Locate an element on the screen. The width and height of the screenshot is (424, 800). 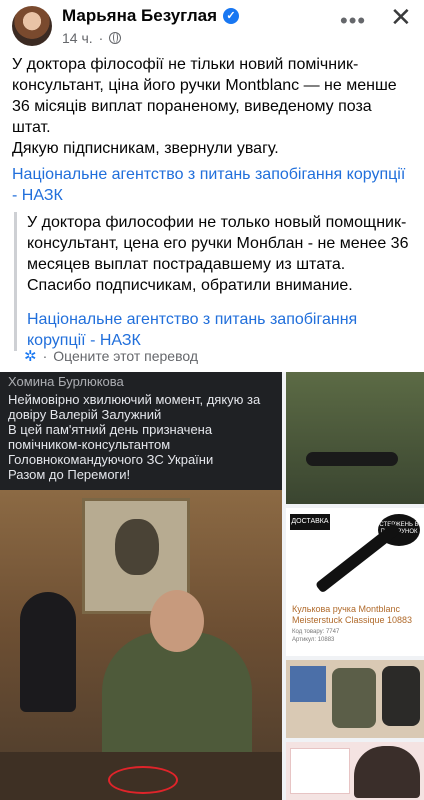
rate-translation-button: ✲ · Оцените этот перевод is located at coordinates (111, 356).